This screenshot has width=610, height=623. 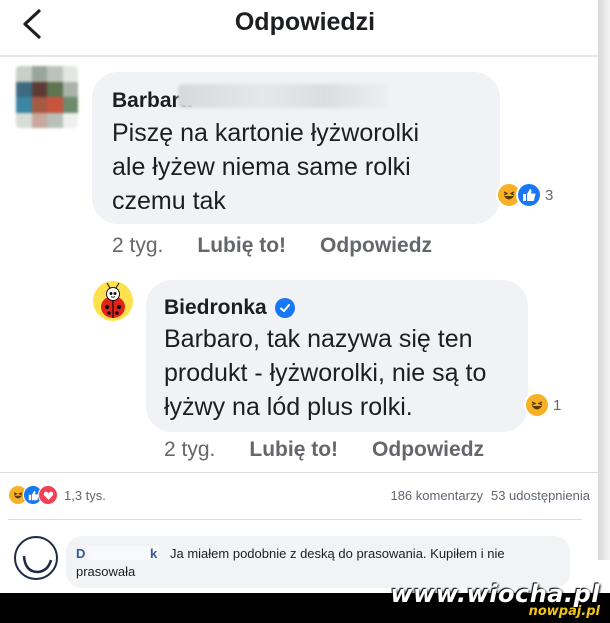 I want to click on comment-reactions: 3, so click(x=524, y=195).